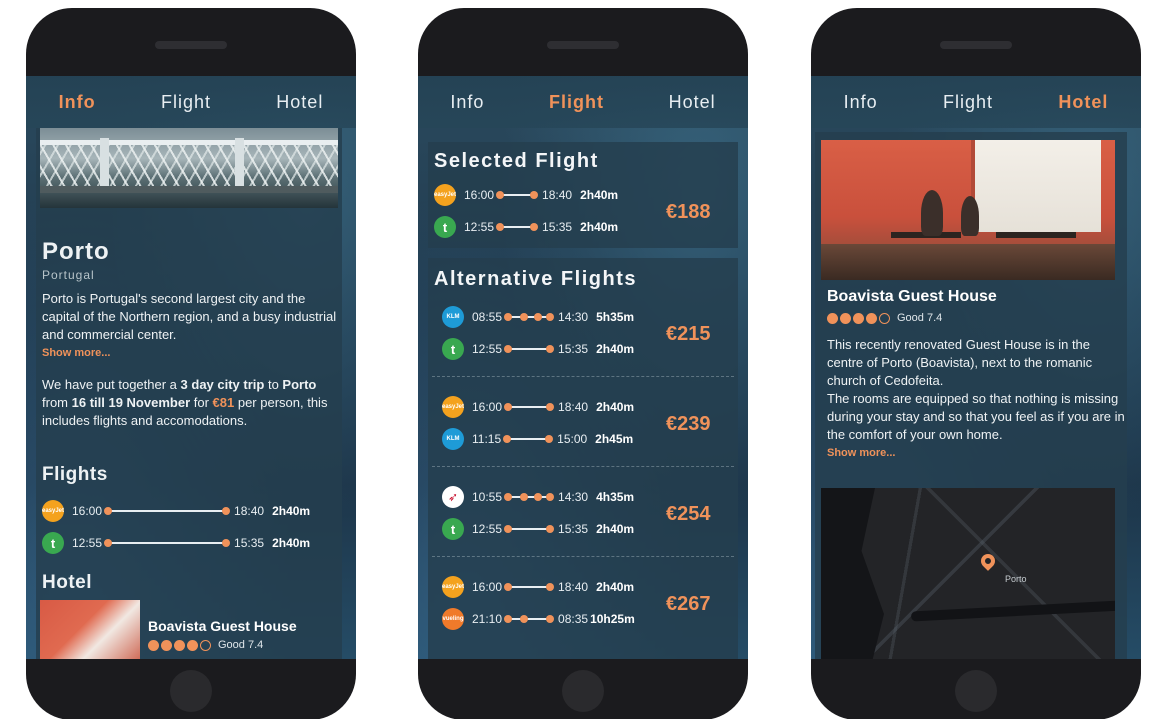  I want to click on flight-leg: ➶ 10:55 14:30 4h35m, so click(538, 497).